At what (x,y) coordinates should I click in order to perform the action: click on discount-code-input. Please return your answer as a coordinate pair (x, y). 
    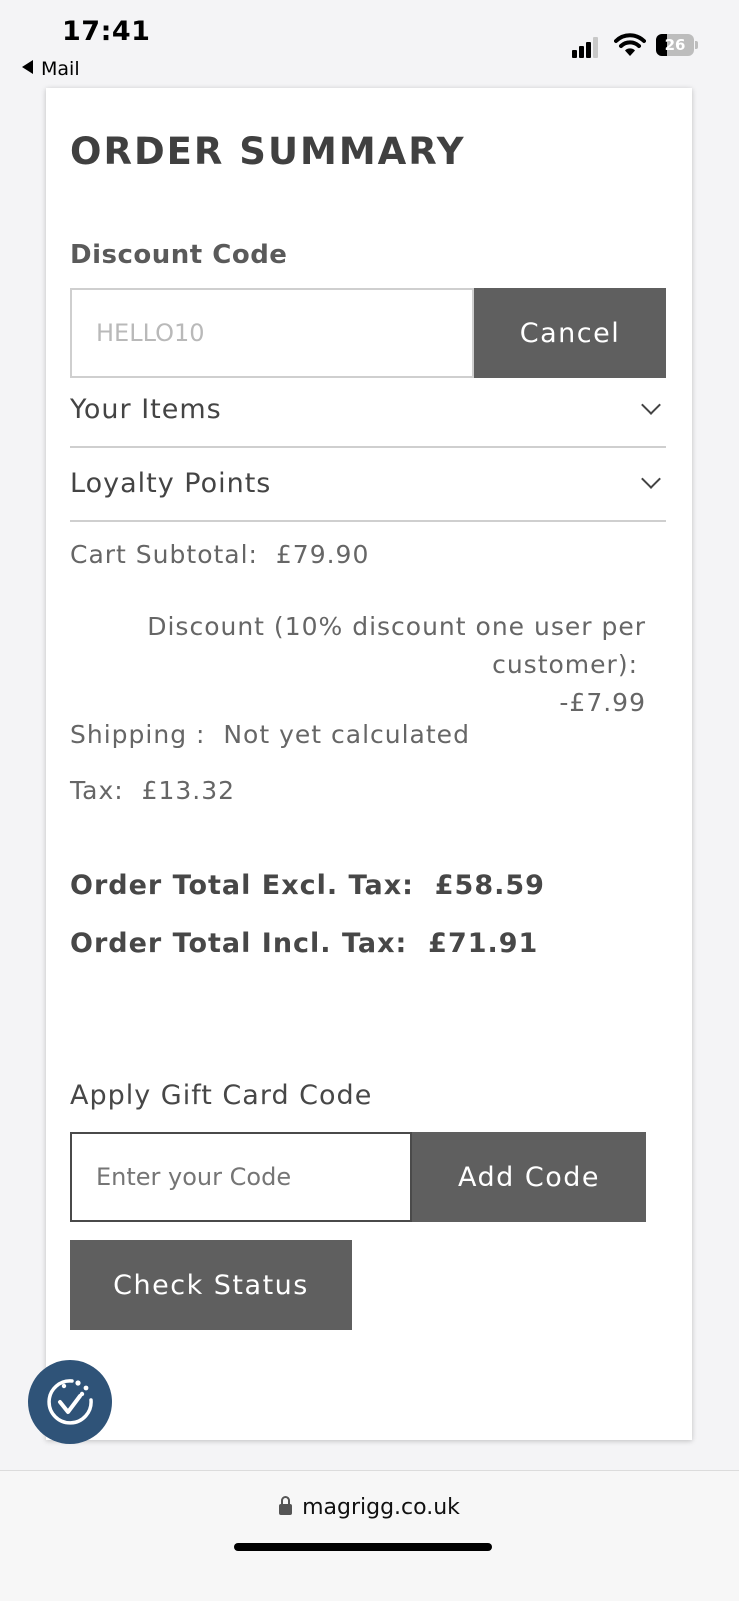
    Looking at the image, I should click on (272, 333).